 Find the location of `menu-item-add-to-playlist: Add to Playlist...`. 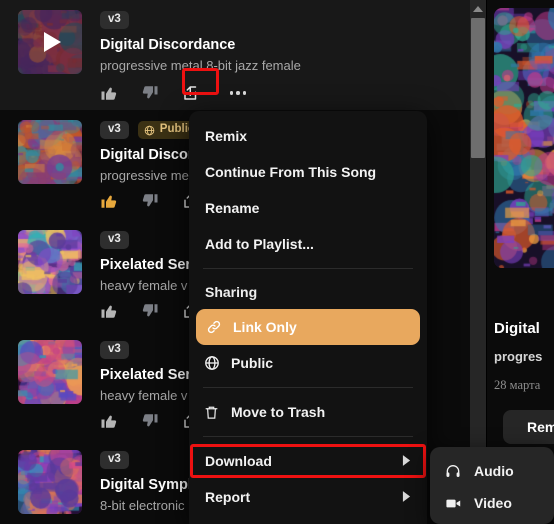

menu-item-add-to-playlist: Add to Playlist... is located at coordinates (308, 244).